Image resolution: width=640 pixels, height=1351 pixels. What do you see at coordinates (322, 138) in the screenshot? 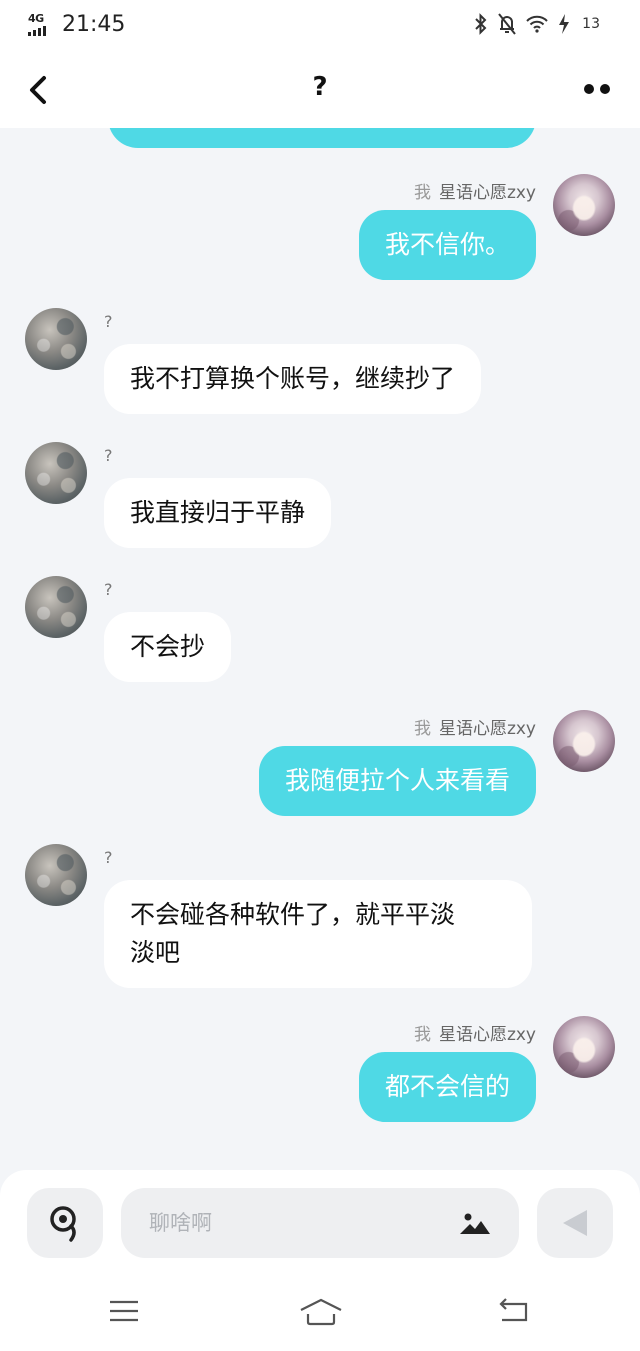
I see `partial-message-bubble` at bounding box center [322, 138].